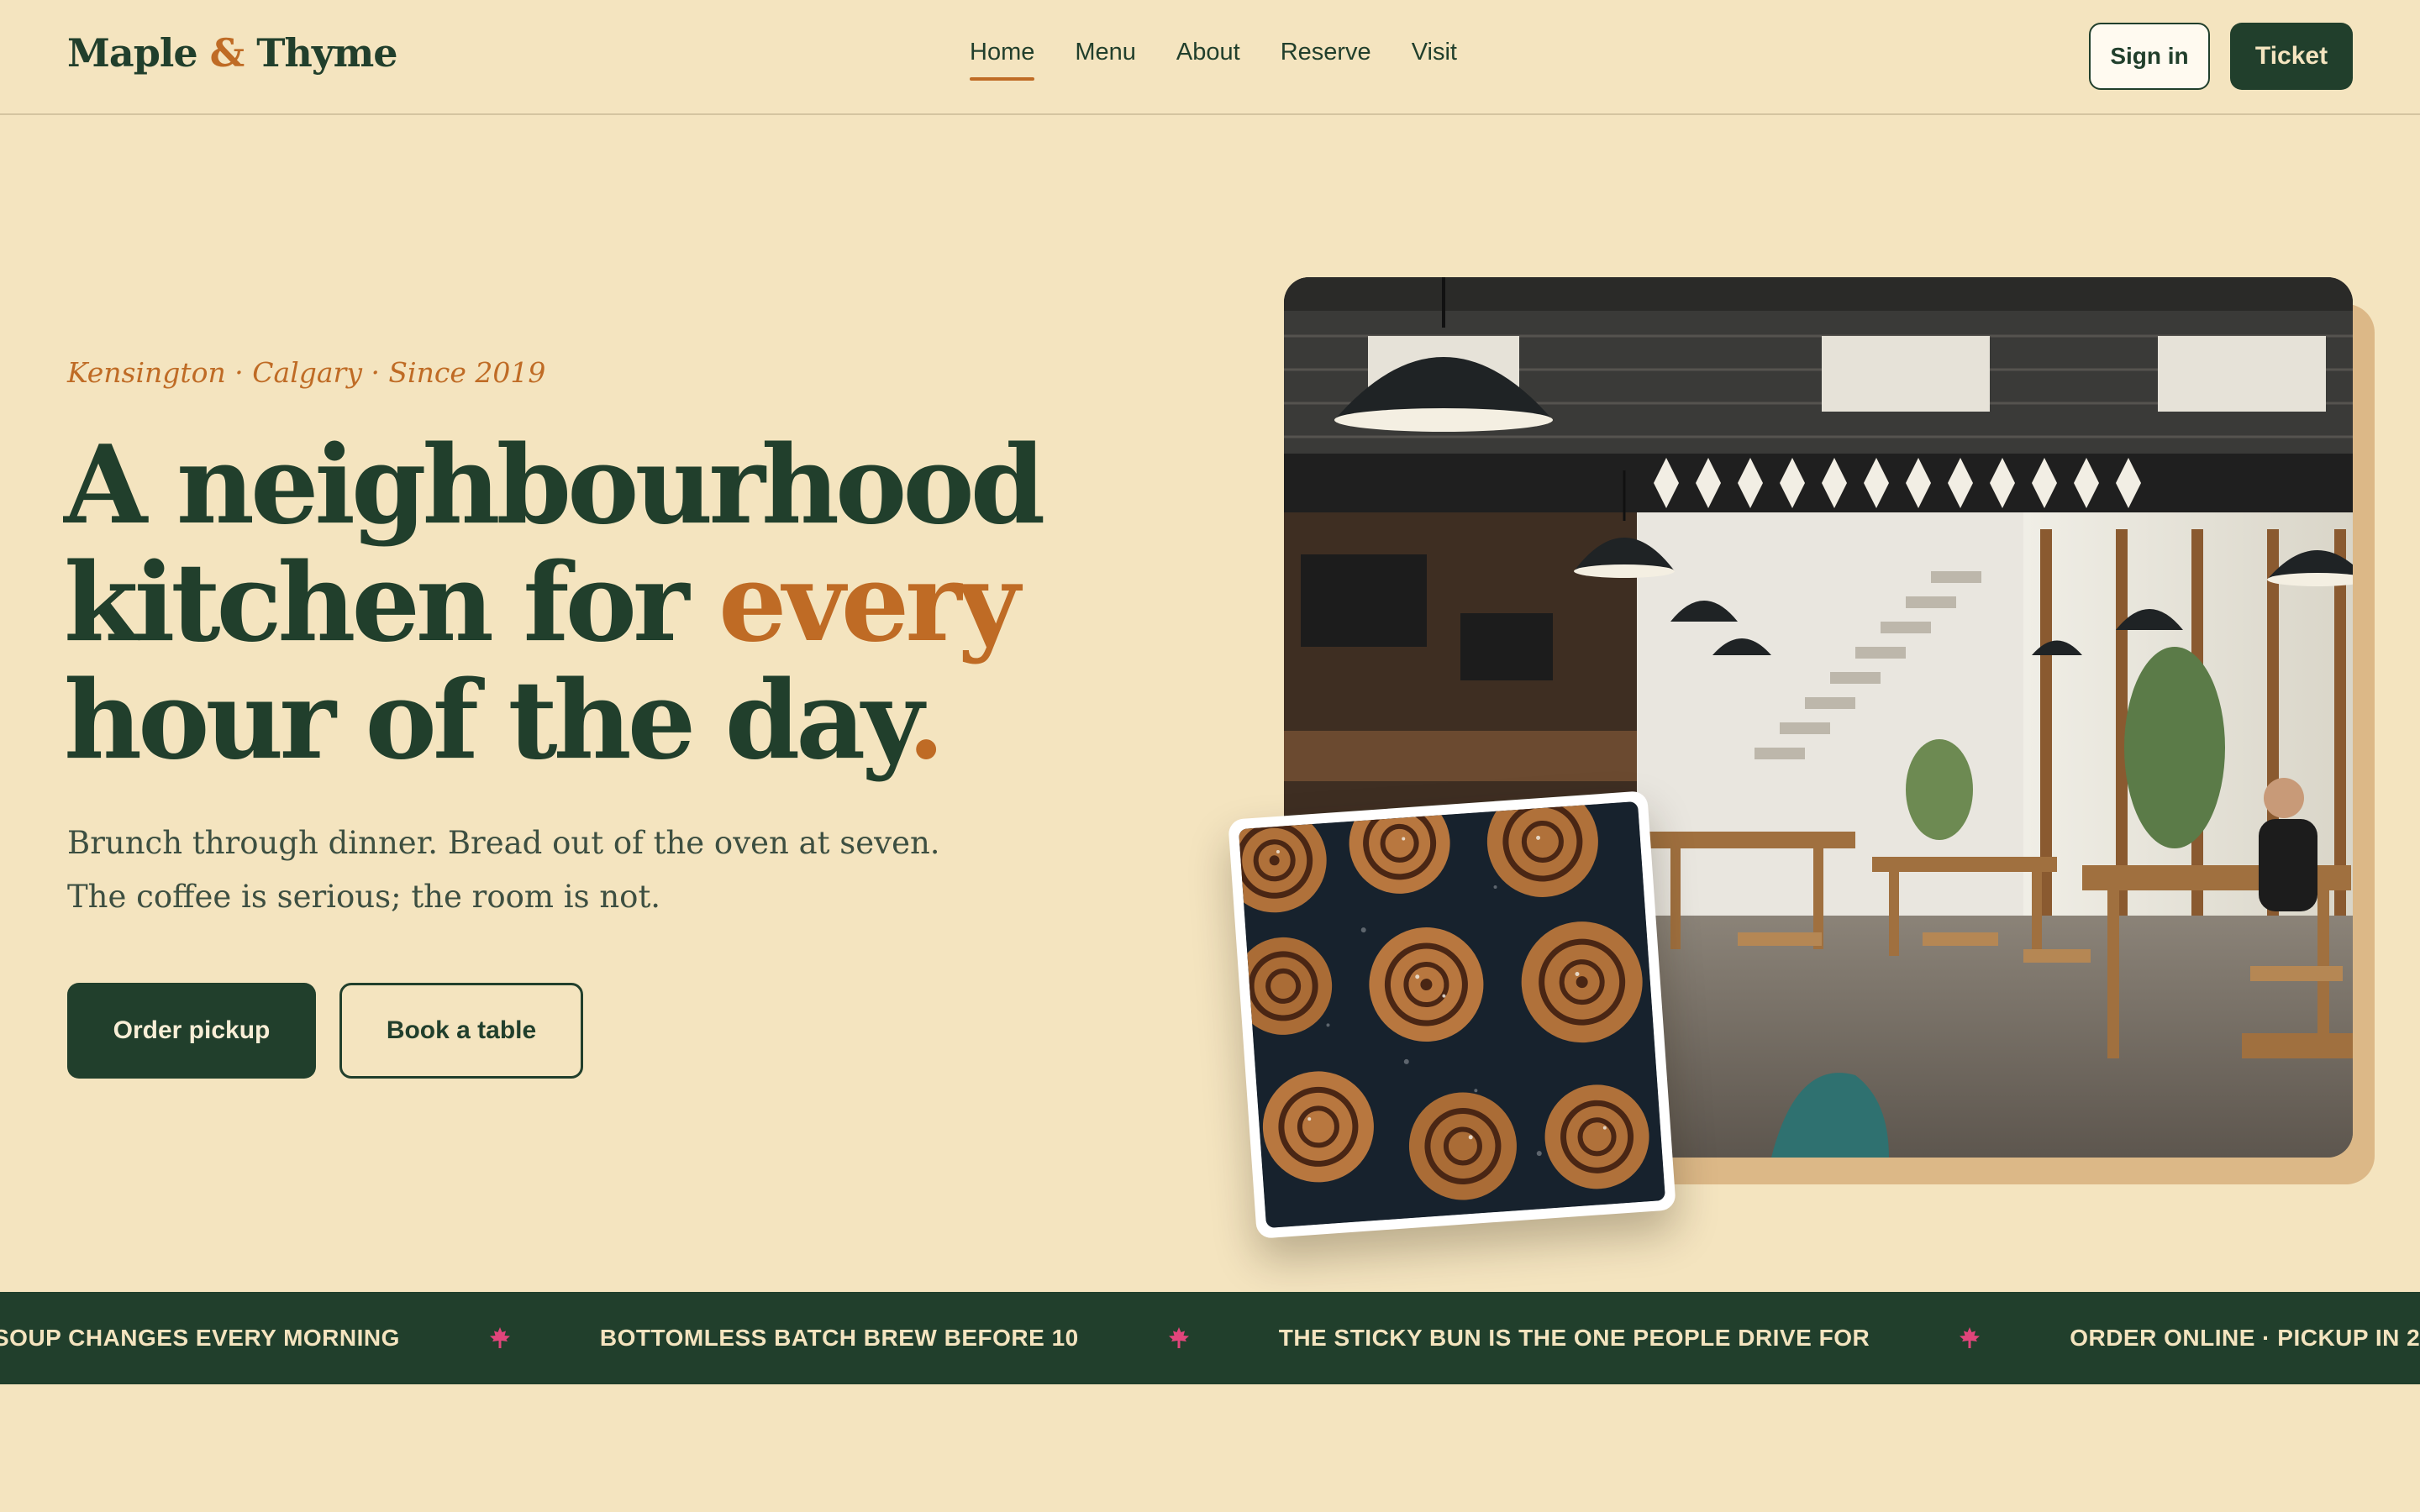  Describe the element at coordinates (839, 1338) in the screenshot. I see `ticker-item: BOTTOMLESS BATCH BREW BEFORE 10` at that location.